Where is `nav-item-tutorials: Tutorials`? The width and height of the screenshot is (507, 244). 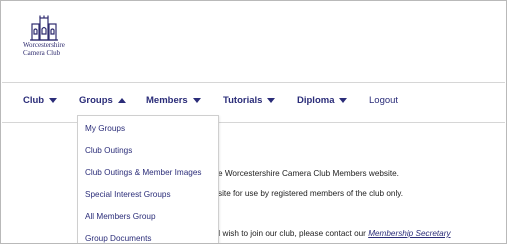 nav-item-tutorials: Tutorials is located at coordinates (249, 100).